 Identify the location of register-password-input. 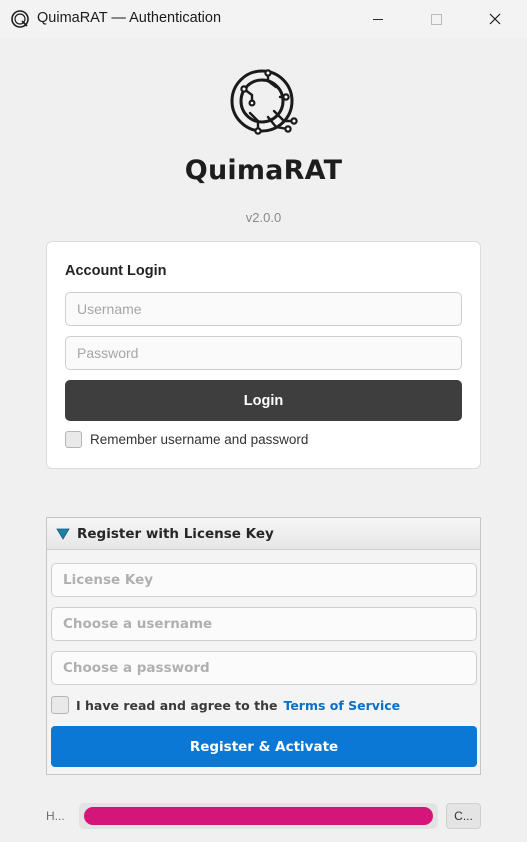
(264, 668).